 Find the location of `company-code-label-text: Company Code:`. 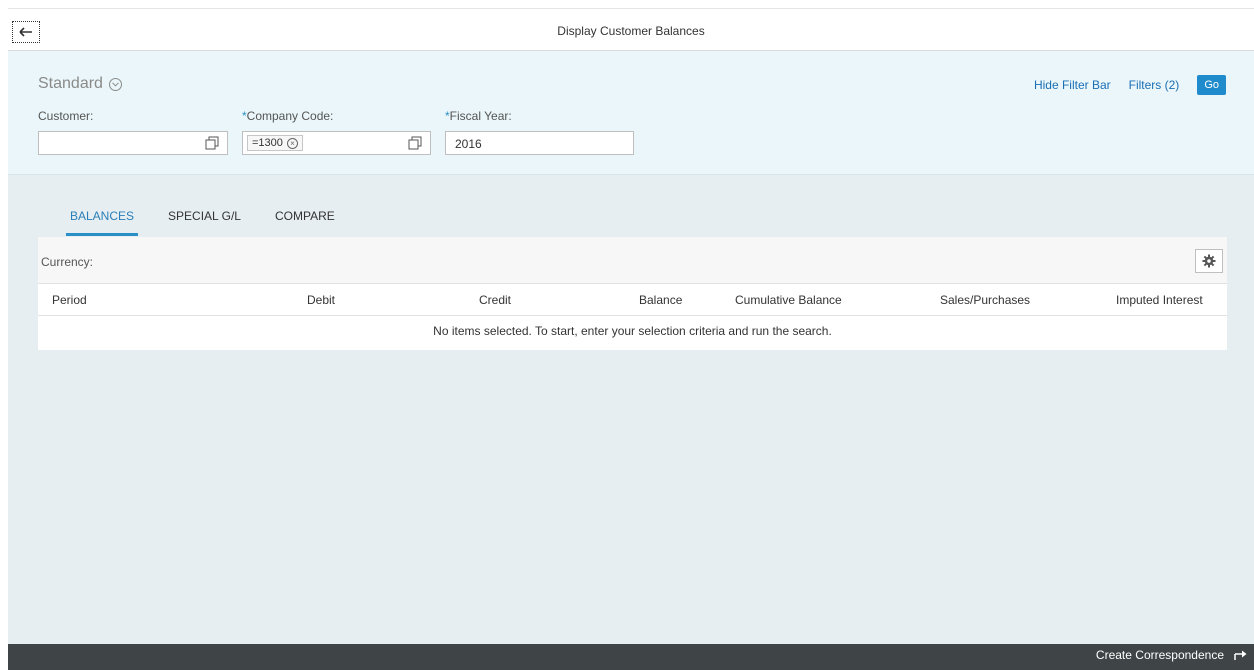

company-code-label-text: Company Code: is located at coordinates (290, 116).